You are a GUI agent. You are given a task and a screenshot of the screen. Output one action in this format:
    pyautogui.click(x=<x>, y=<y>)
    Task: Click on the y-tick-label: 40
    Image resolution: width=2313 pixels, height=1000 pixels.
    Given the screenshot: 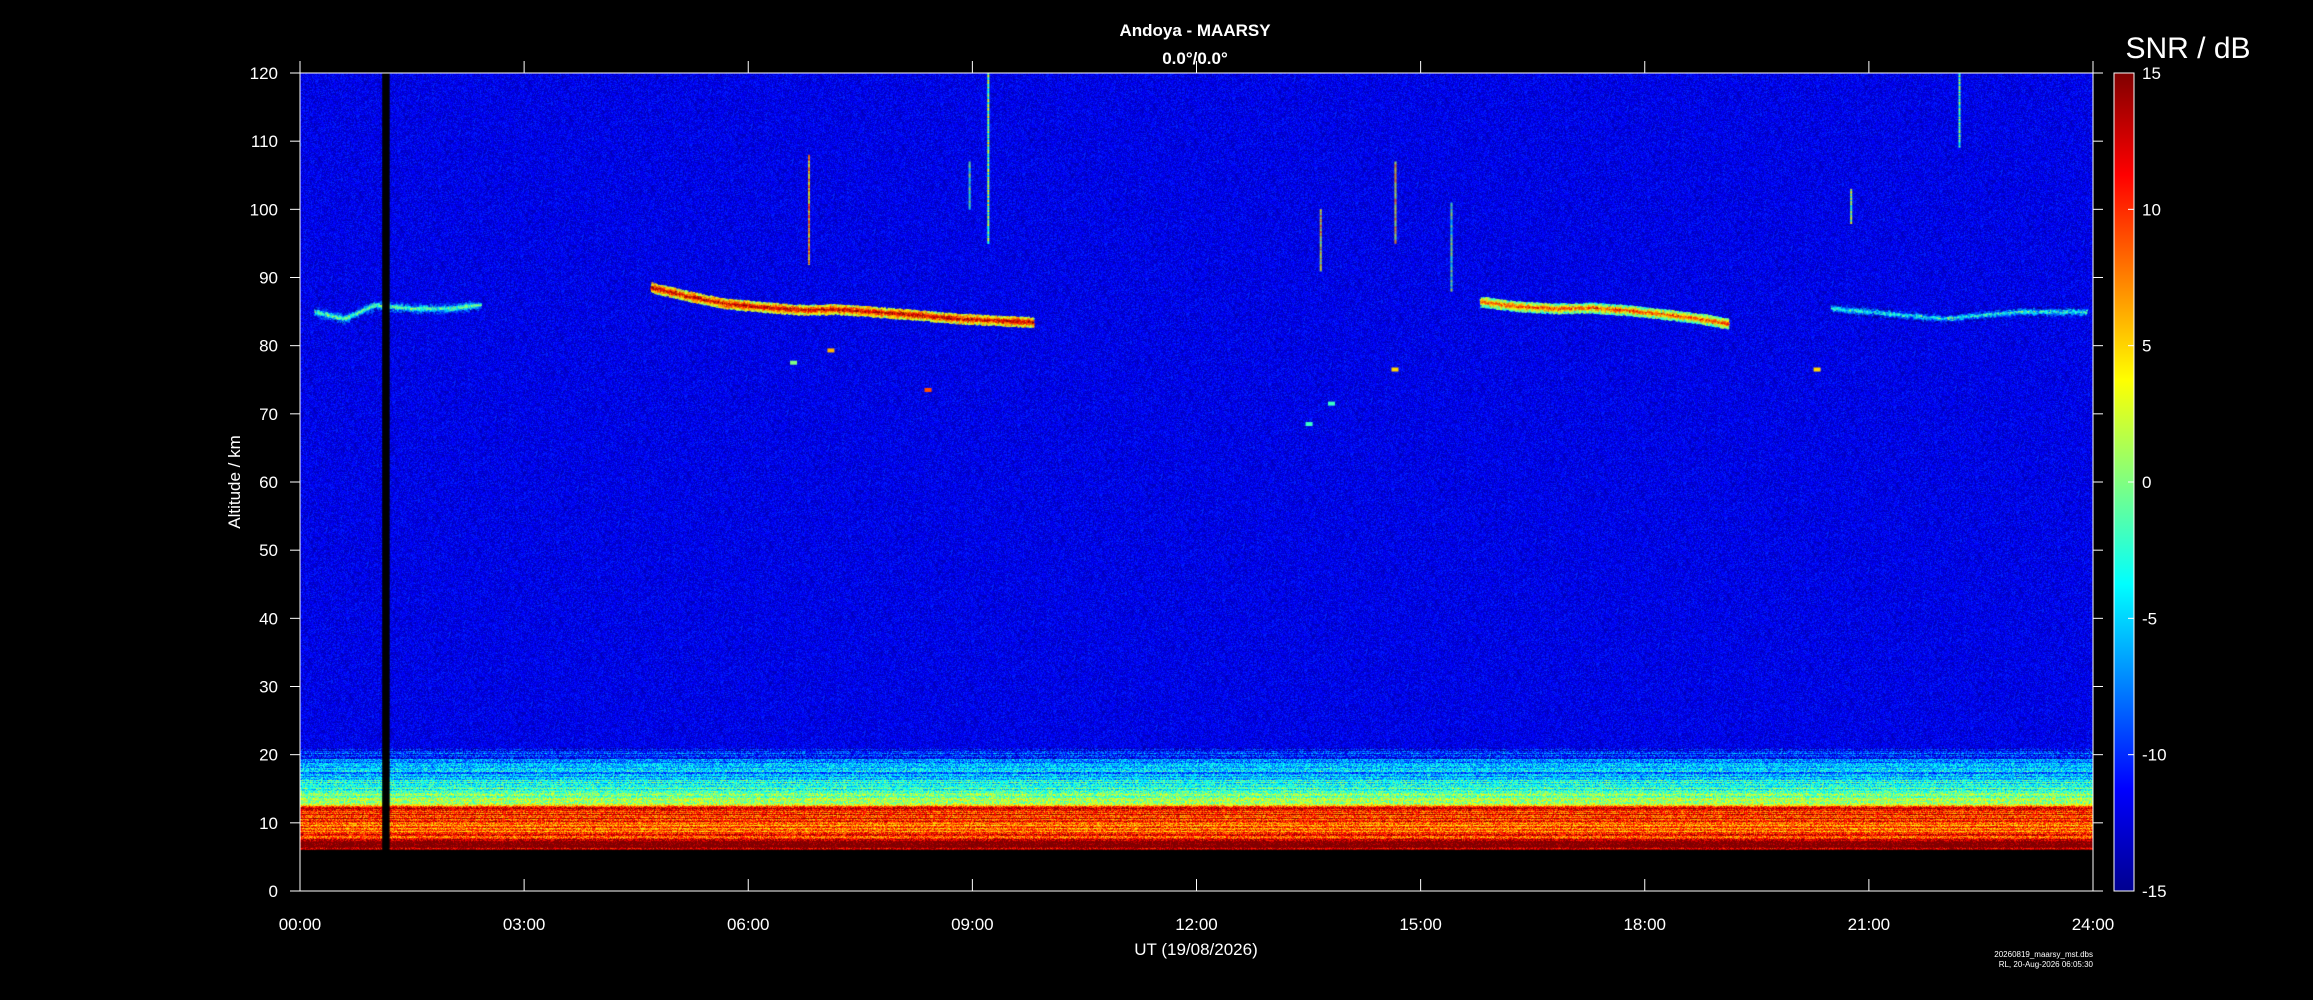 What is the action you would take?
    pyautogui.click(x=268, y=618)
    